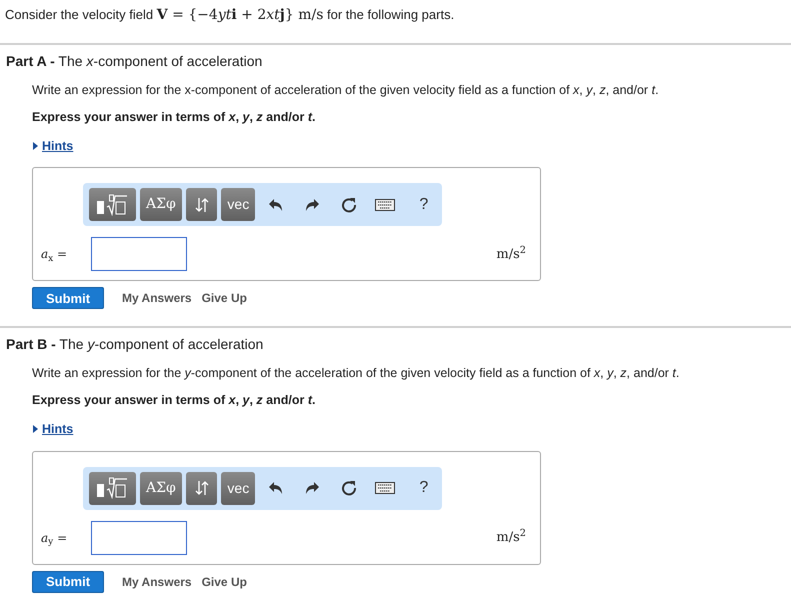 This screenshot has width=791, height=598. Describe the element at coordinates (54, 538) in the screenshot. I see `answer-label: a$_{y}$ =` at that location.